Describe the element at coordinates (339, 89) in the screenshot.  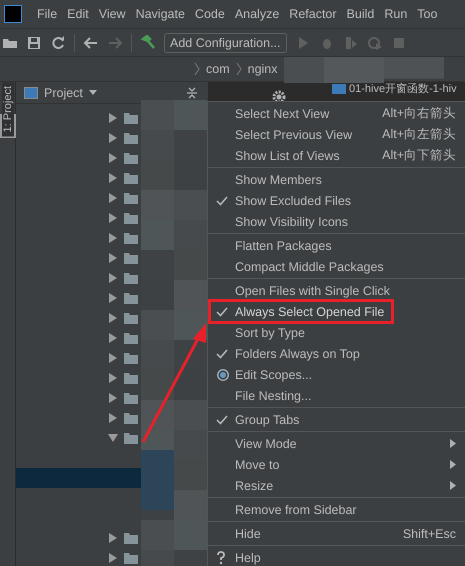
I see `markdown-file-icon` at that location.